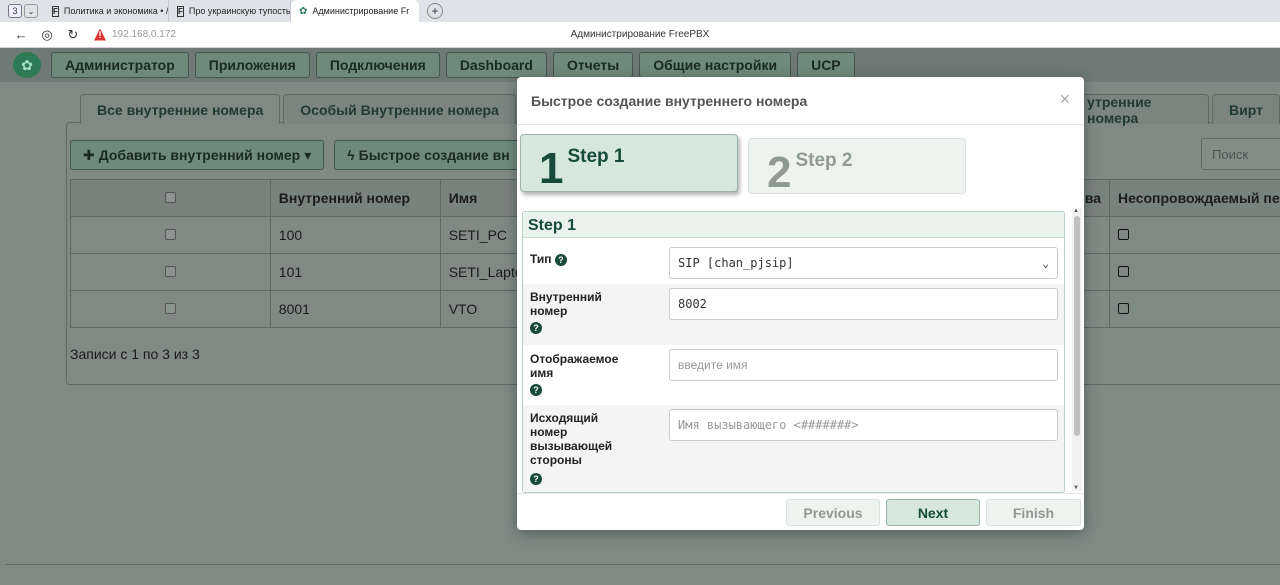  What do you see at coordinates (116, 11) in the screenshot?
I see `browser-tab-label: Политика и экономика • /` at bounding box center [116, 11].